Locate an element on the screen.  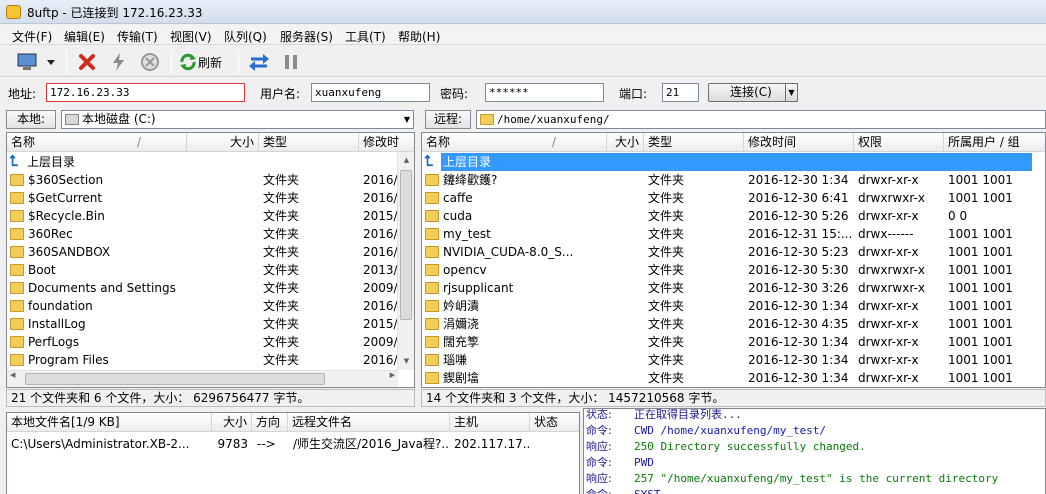
stop-button is located at coordinates (150, 62).